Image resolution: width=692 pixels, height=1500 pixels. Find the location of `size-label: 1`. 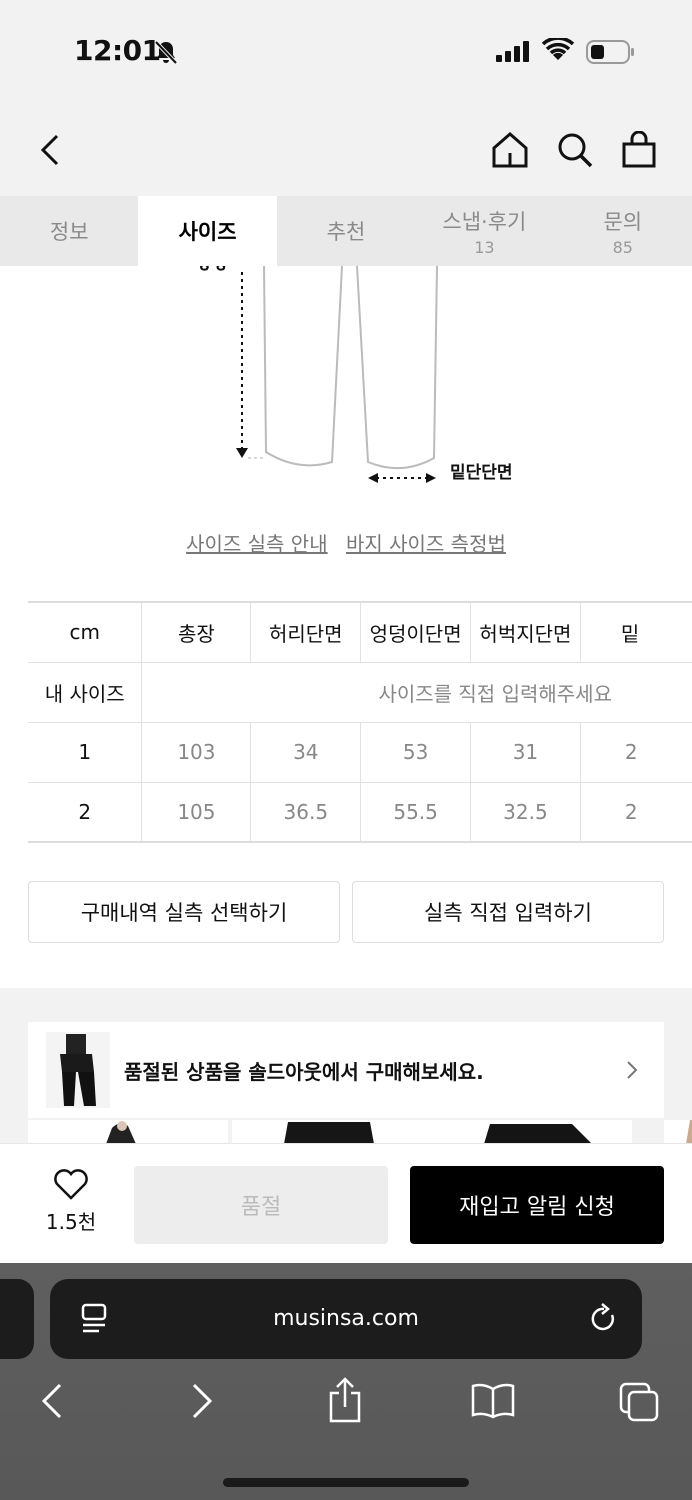

size-label: 1 is located at coordinates (85, 752).